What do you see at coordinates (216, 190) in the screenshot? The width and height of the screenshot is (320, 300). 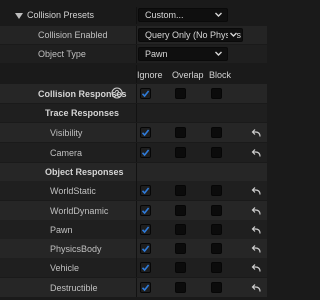 I see `worldstatic-block-checkbox` at bounding box center [216, 190].